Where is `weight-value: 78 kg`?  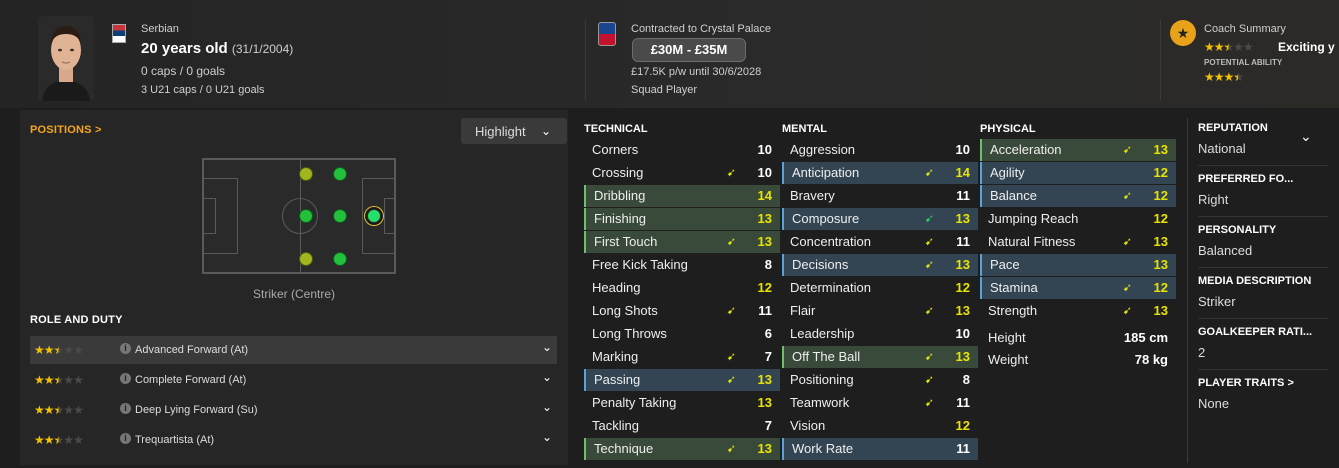 weight-value: 78 kg is located at coordinates (1151, 359).